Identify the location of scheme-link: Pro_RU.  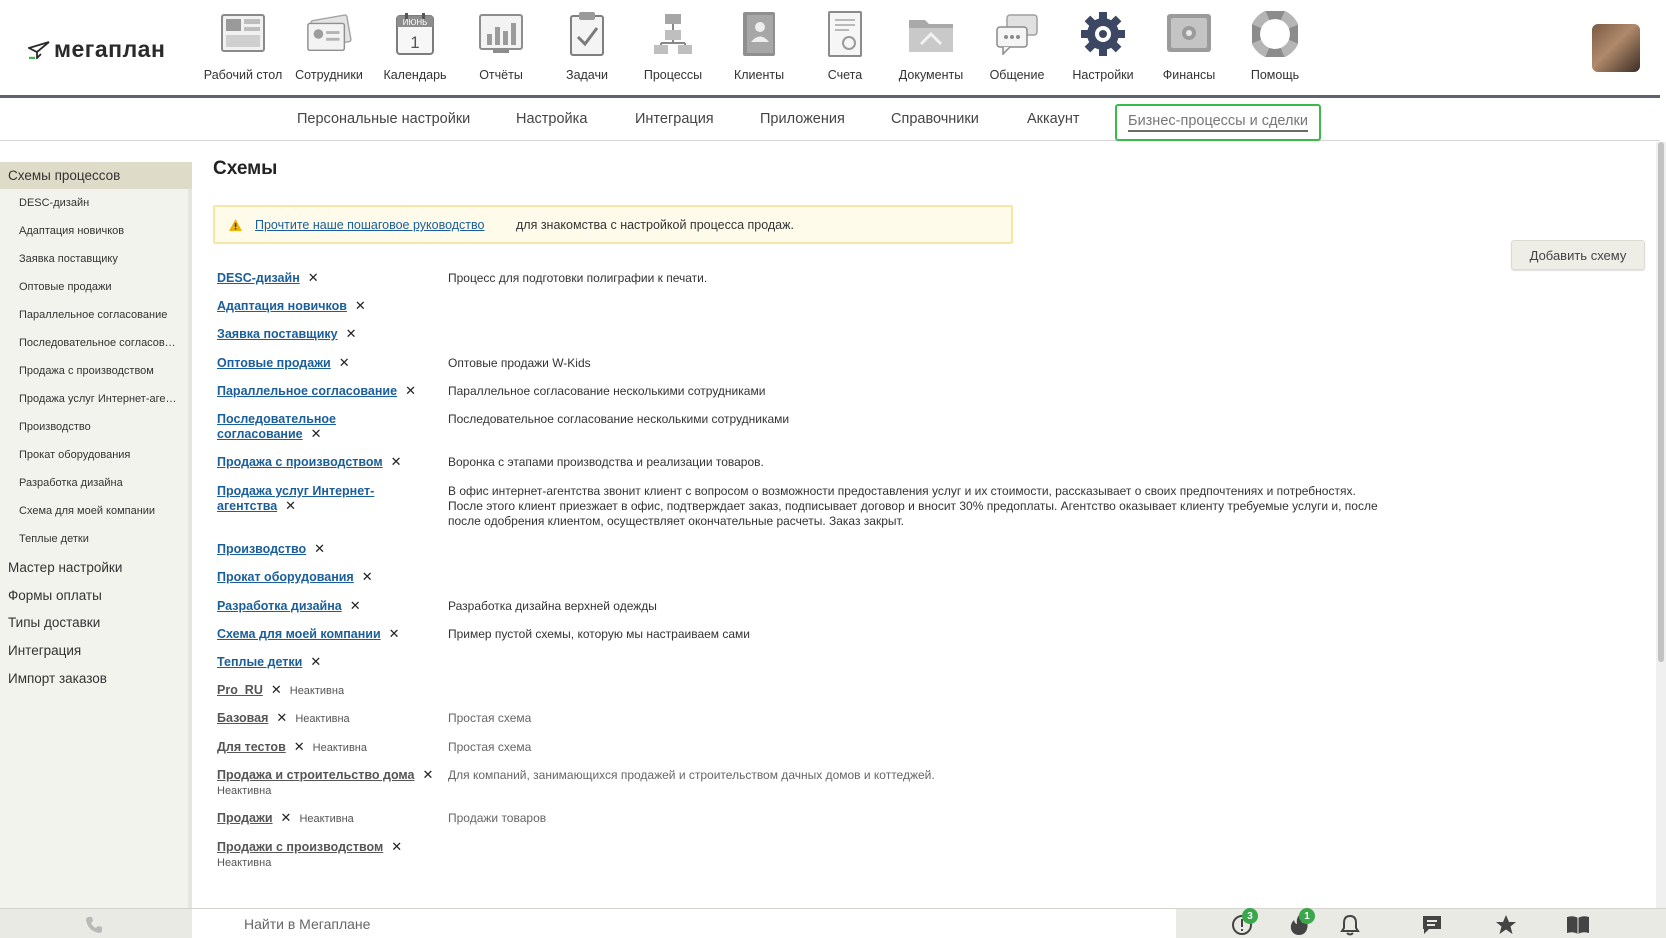
(240, 690).